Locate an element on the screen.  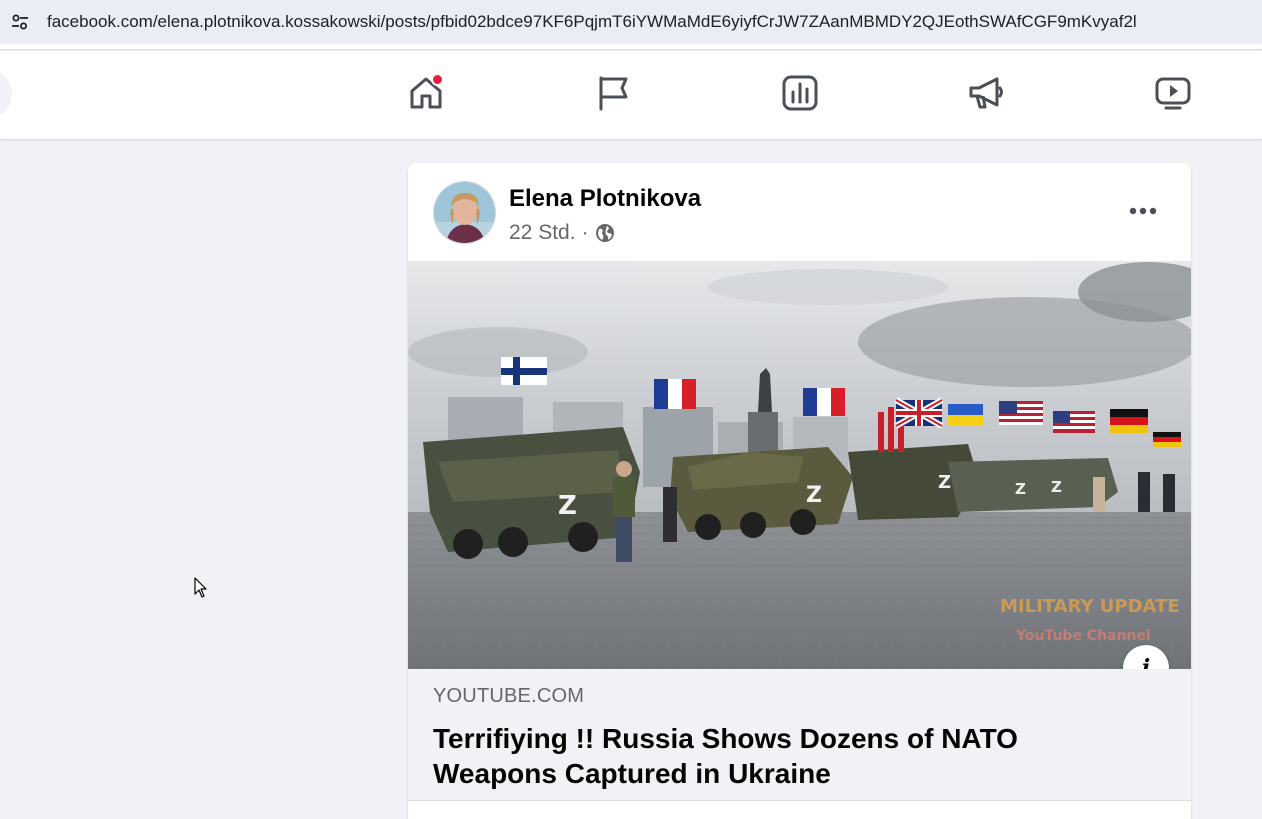
tune-icon is located at coordinates (20, 22).